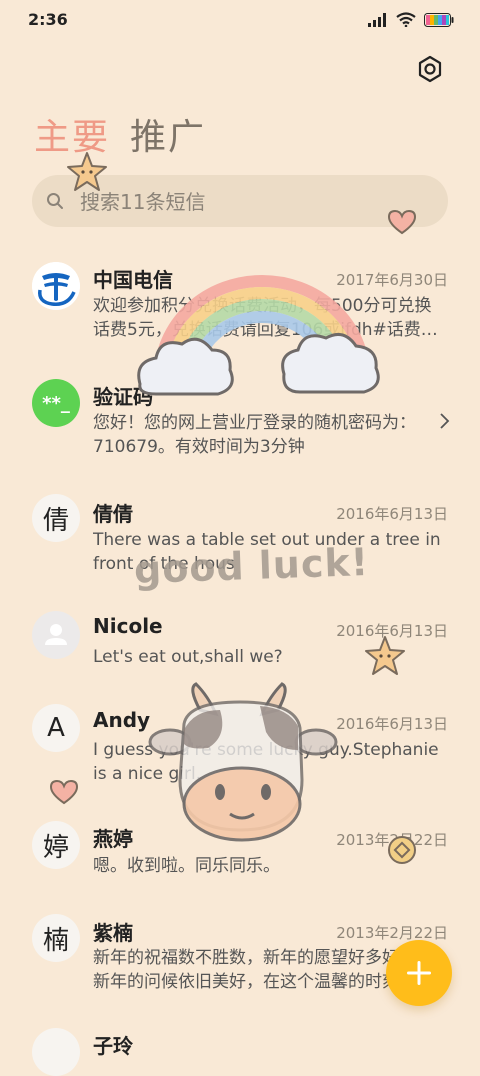 The width and height of the screenshot is (480, 1076). I want to click on plus-icon, so click(419, 973).